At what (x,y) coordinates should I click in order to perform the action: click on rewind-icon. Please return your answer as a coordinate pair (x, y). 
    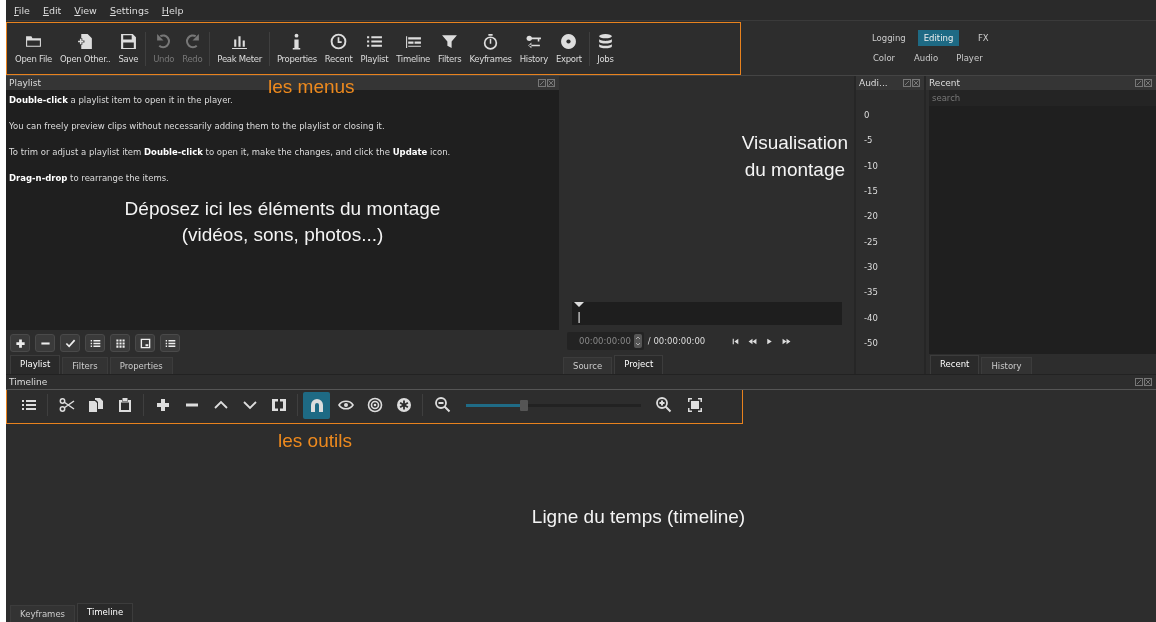
    Looking at the image, I should click on (753, 341).